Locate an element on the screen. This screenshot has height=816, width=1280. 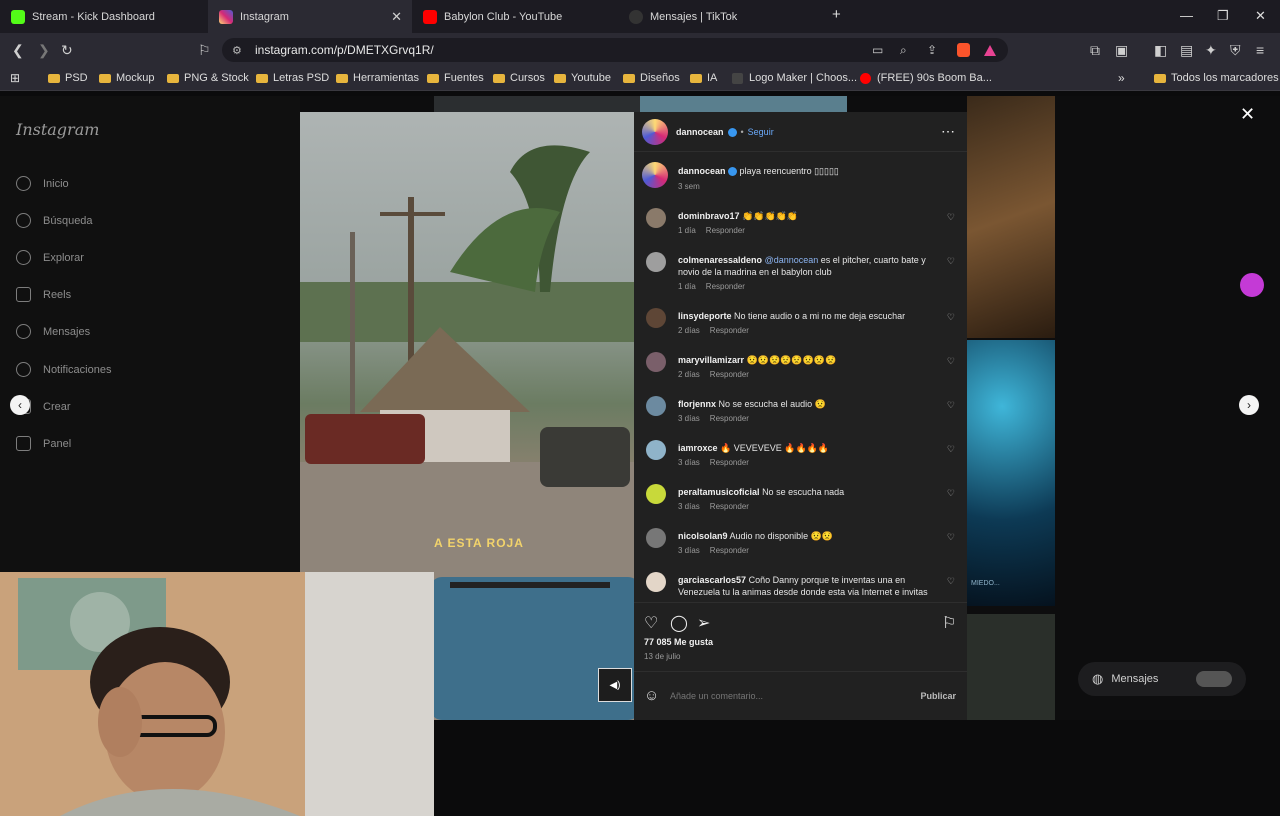
minimize-icon: — is located at coordinates (1186, 15).